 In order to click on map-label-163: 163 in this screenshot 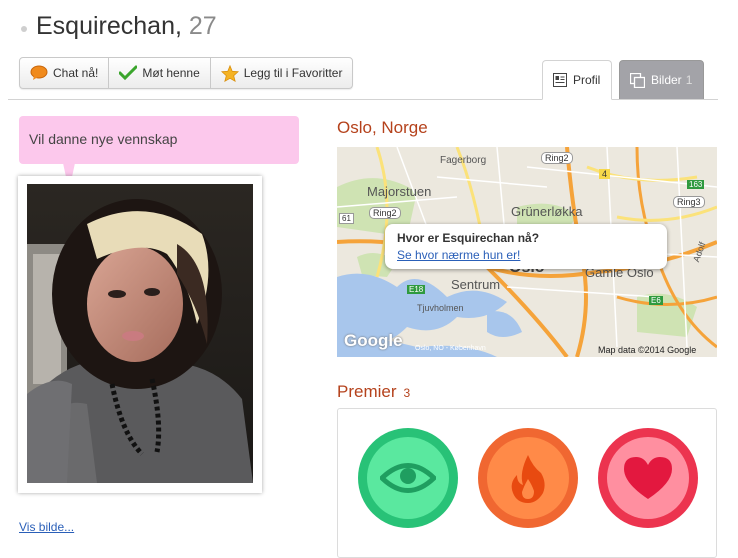, I will do `click(696, 184)`.